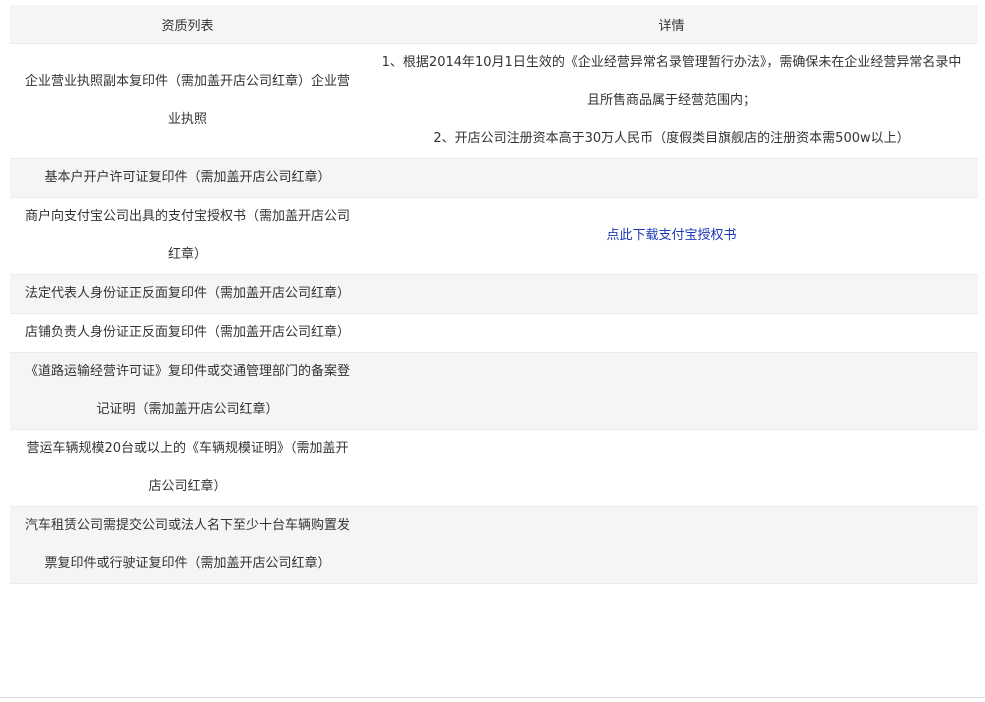 The image size is (985, 702). Describe the element at coordinates (187, 468) in the screenshot. I see `row-label: 营运车辆规模20台或以上的《车辆规模证明》（需加盖开店公司红章）` at that location.